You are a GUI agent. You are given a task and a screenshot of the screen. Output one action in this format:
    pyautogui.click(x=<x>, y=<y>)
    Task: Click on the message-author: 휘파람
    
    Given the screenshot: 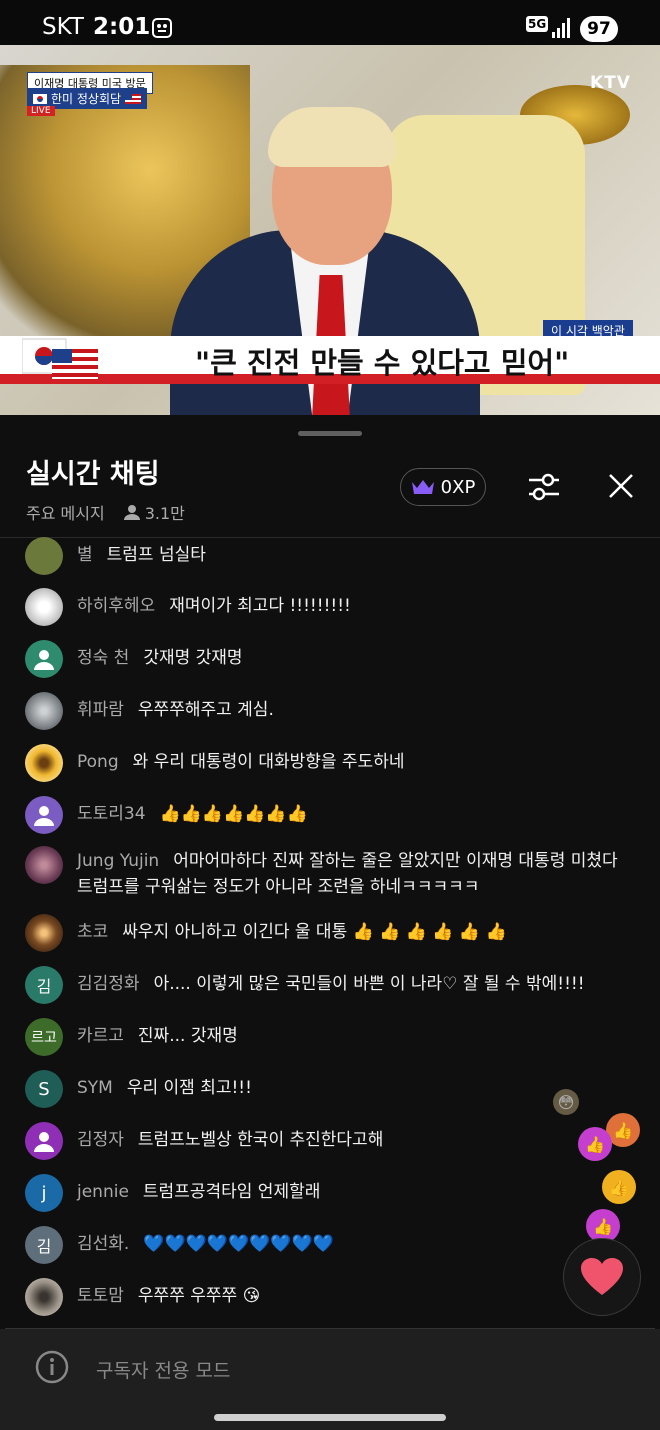 What is the action you would take?
    pyautogui.click(x=100, y=710)
    